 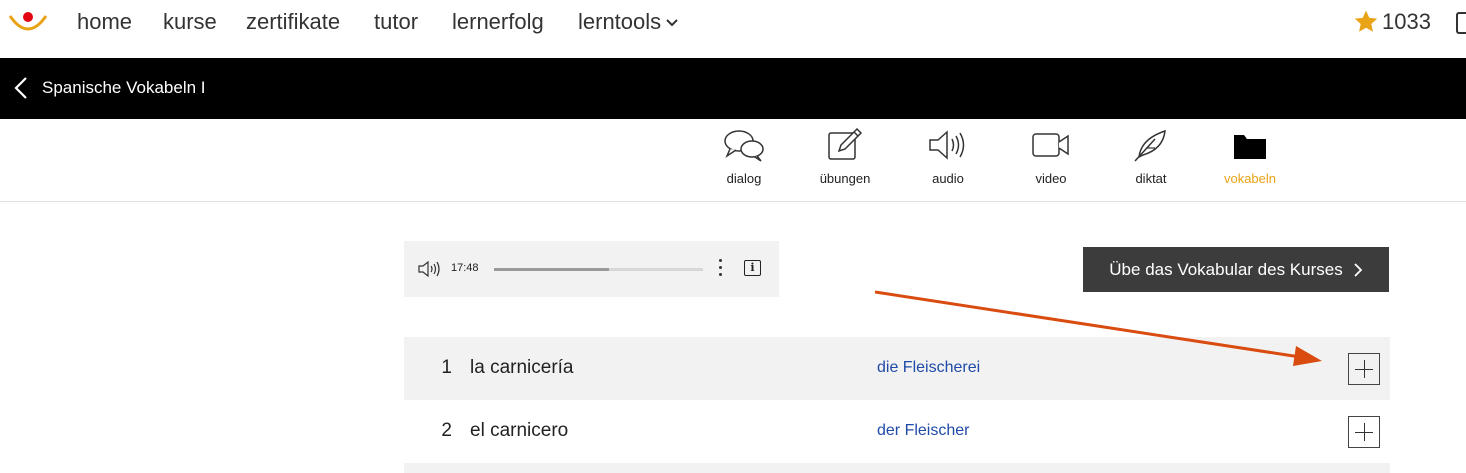 I want to click on practice-vocabulary-label: Übe das Vokabular des Kurses, so click(x=1226, y=269).